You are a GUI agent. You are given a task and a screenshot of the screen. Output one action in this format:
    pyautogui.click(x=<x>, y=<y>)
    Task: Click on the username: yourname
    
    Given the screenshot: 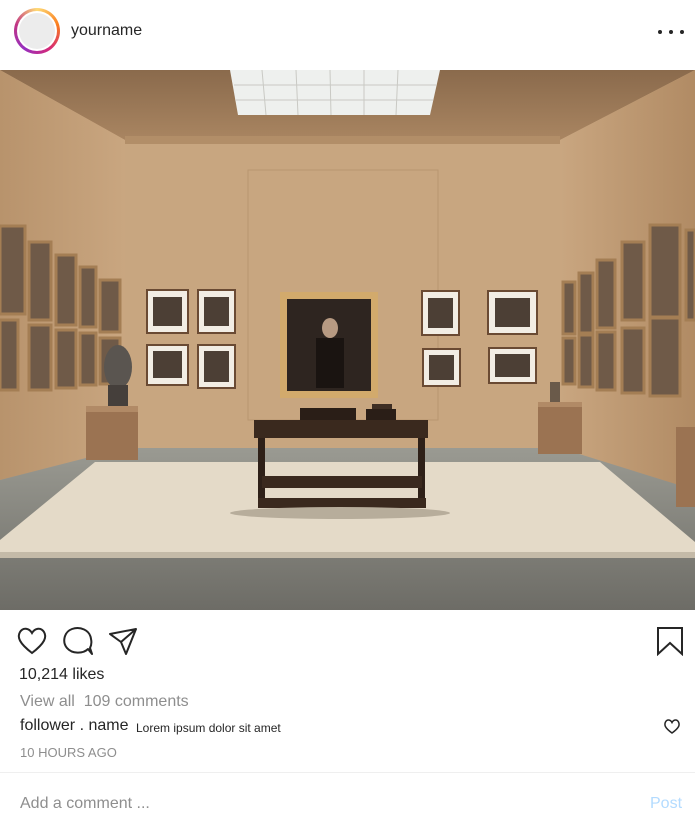 What is the action you would take?
    pyautogui.click(x=106, y=31)
    